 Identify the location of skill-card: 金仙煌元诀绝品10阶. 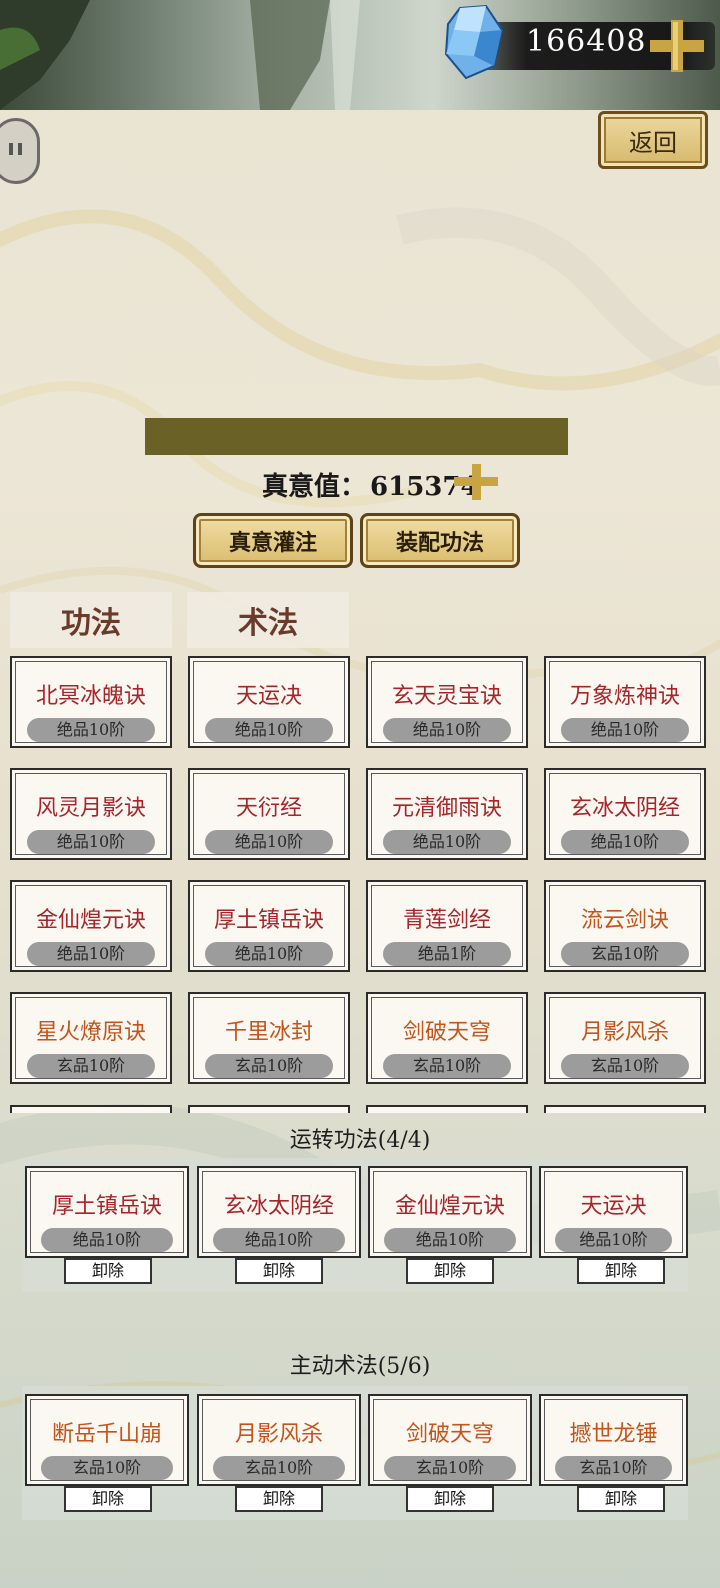
(91, 926).